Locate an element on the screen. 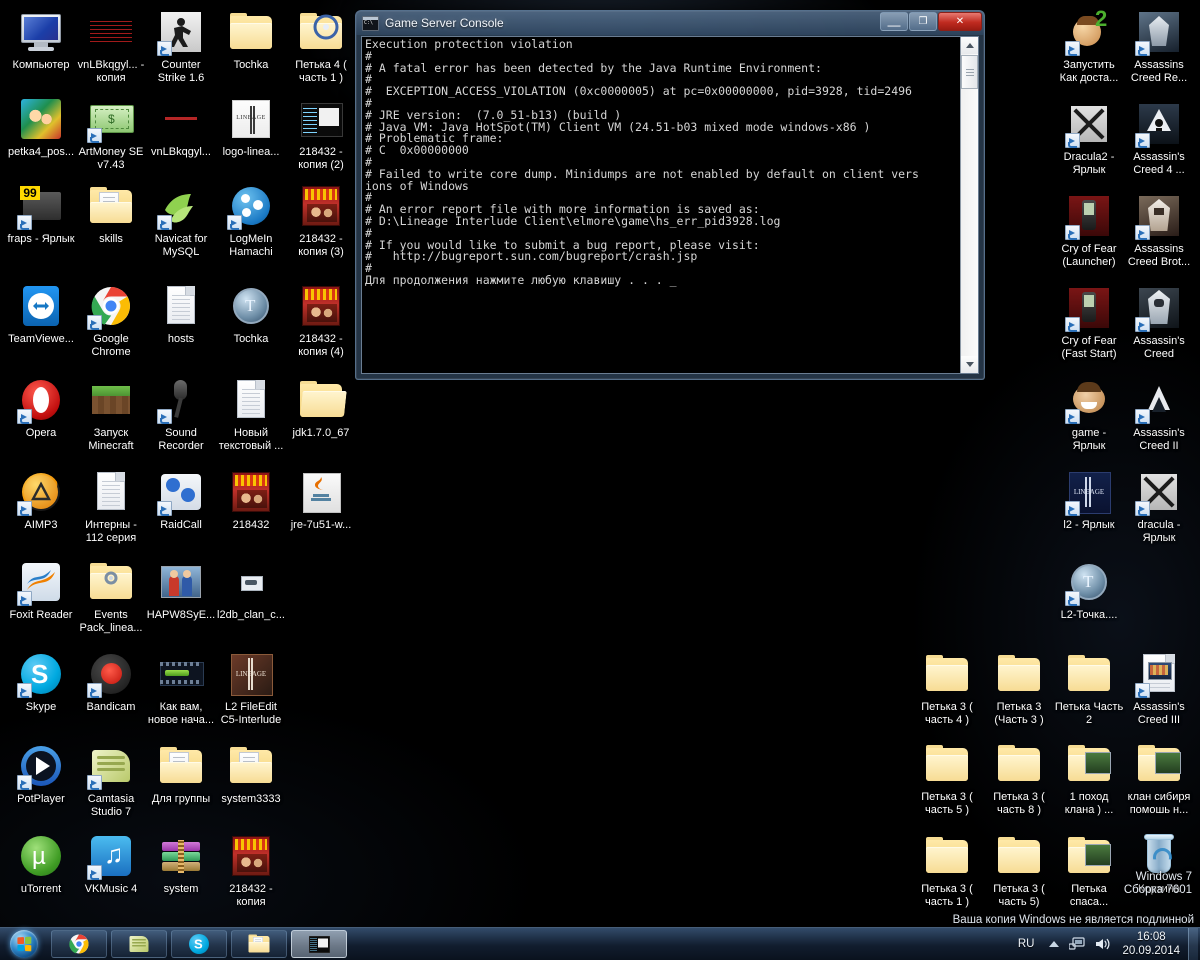 The width and height of the screenshot is (1200, 960). desktop-icon: Foxit Reader is located at coordinates (41, 590).